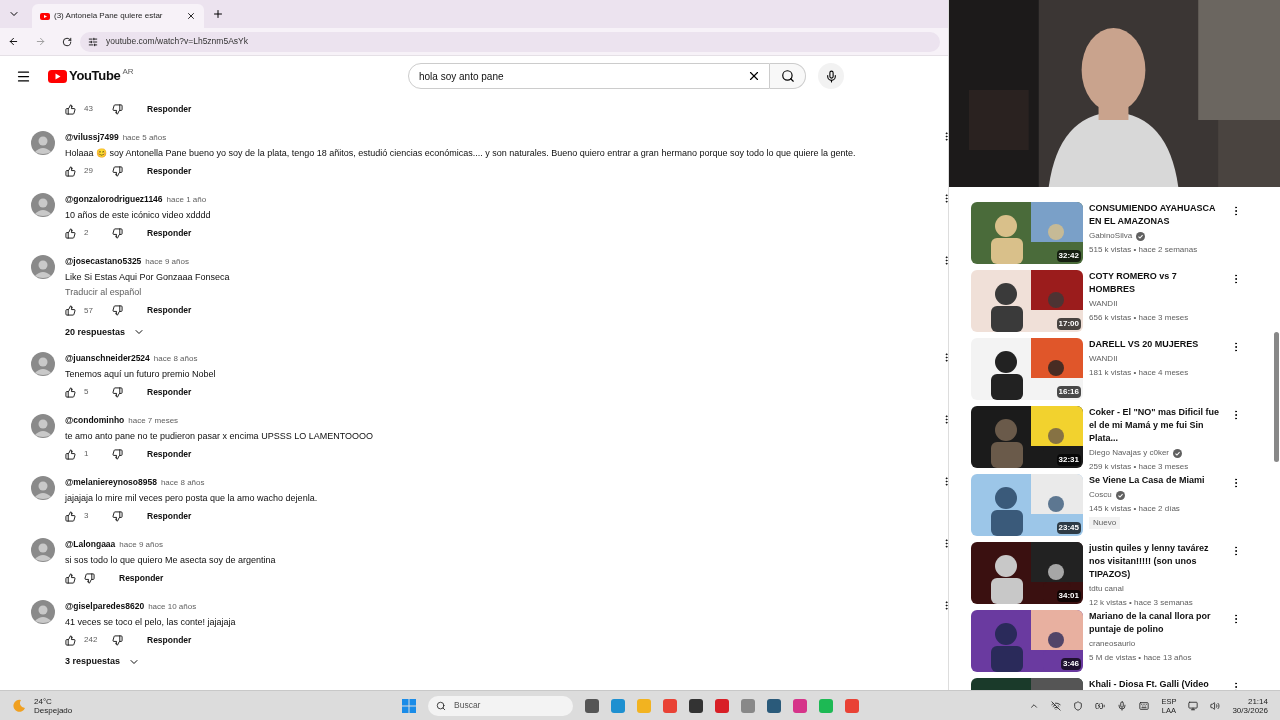 Image resolution: width=1280 pixels, height=720 pixels. Describe the element at coordinates (93, 41) in the screenshot. I see `site-info-icon` at that location.